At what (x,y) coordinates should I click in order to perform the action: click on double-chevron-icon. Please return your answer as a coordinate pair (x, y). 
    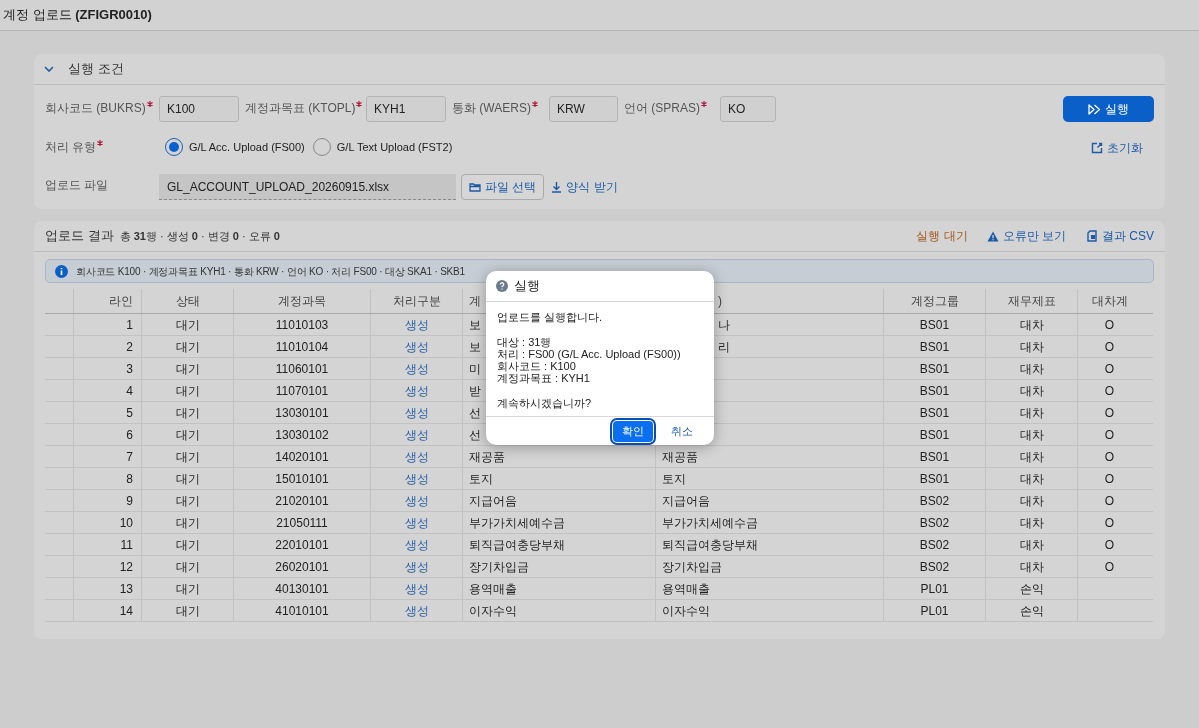
    Looking at the image, I should click on (1094, 109).